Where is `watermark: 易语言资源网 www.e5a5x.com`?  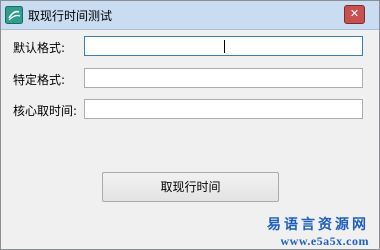
watermark: 易语言资源网 www.e5a5x.com is located at coordinates (318, 231).